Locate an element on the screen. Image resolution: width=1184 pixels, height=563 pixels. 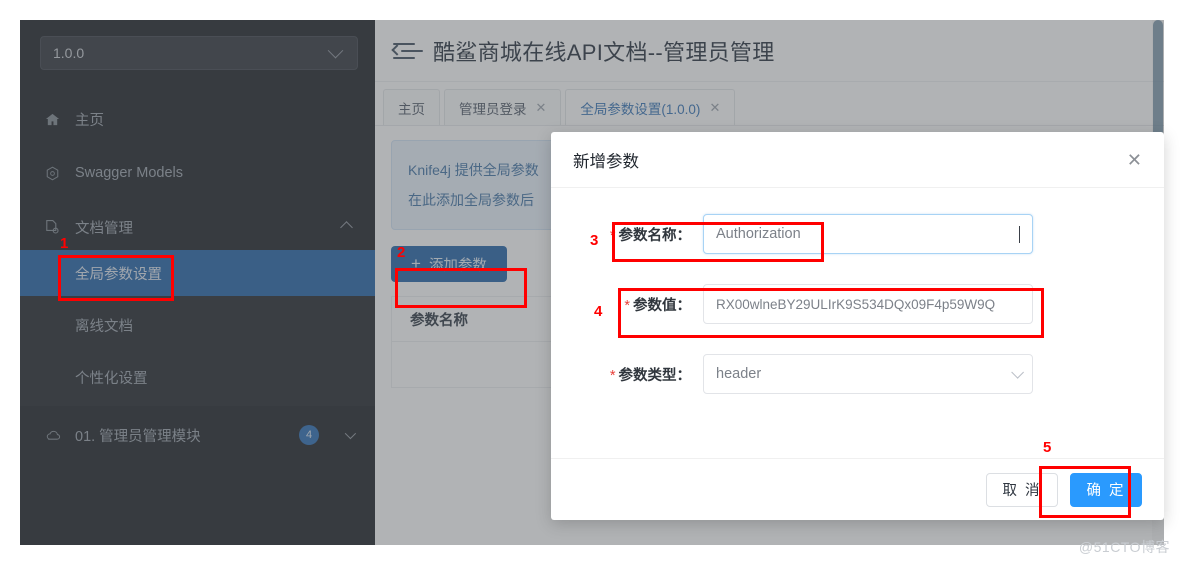
cancel-button-label: 取 消 is located at coordinates (1022, 491).